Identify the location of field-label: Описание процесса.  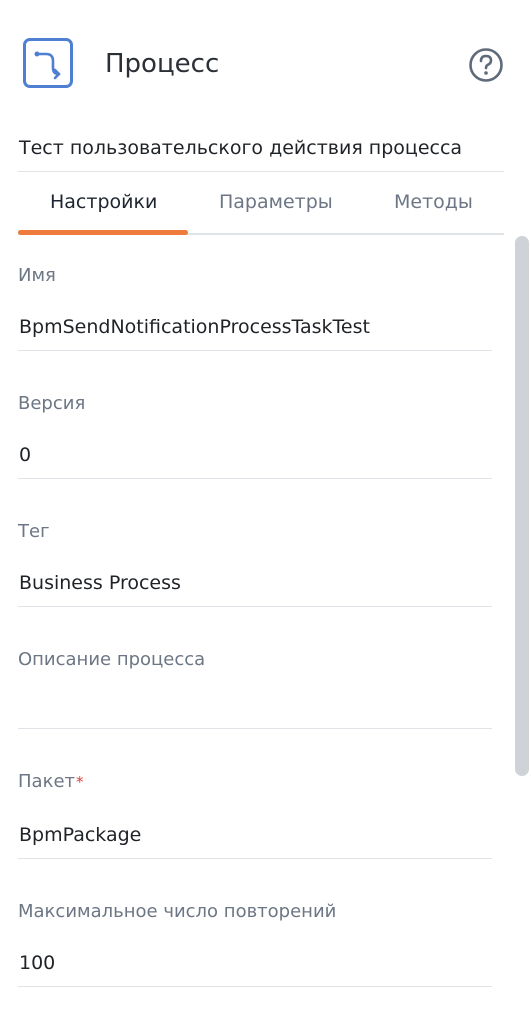
(112, 659).